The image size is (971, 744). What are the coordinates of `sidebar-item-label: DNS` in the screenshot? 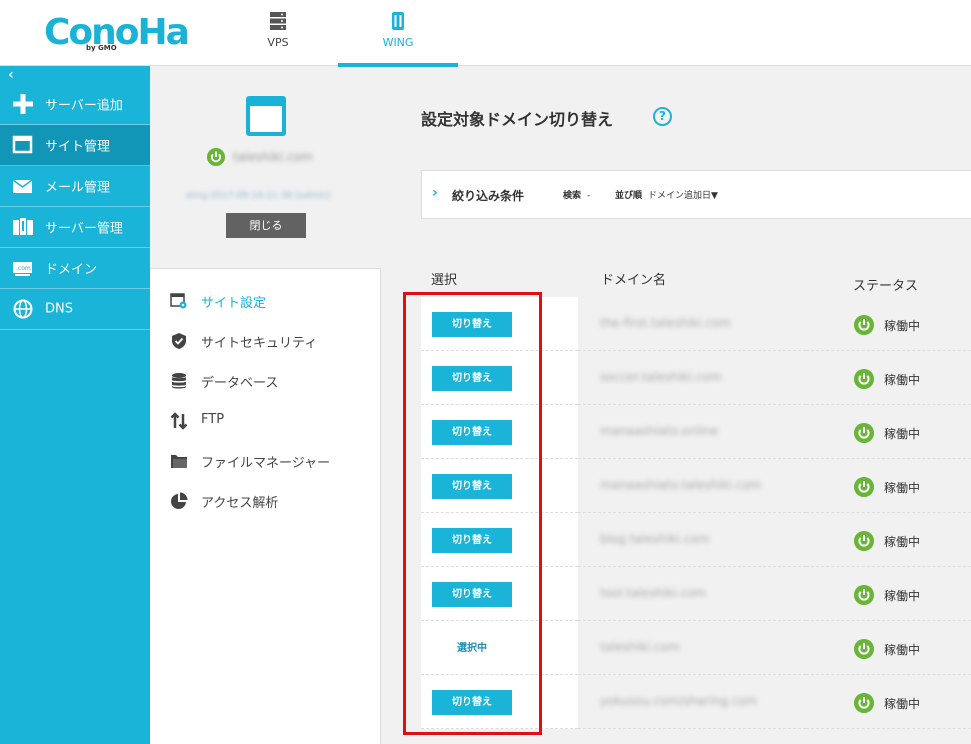 It's located at (59, 309).